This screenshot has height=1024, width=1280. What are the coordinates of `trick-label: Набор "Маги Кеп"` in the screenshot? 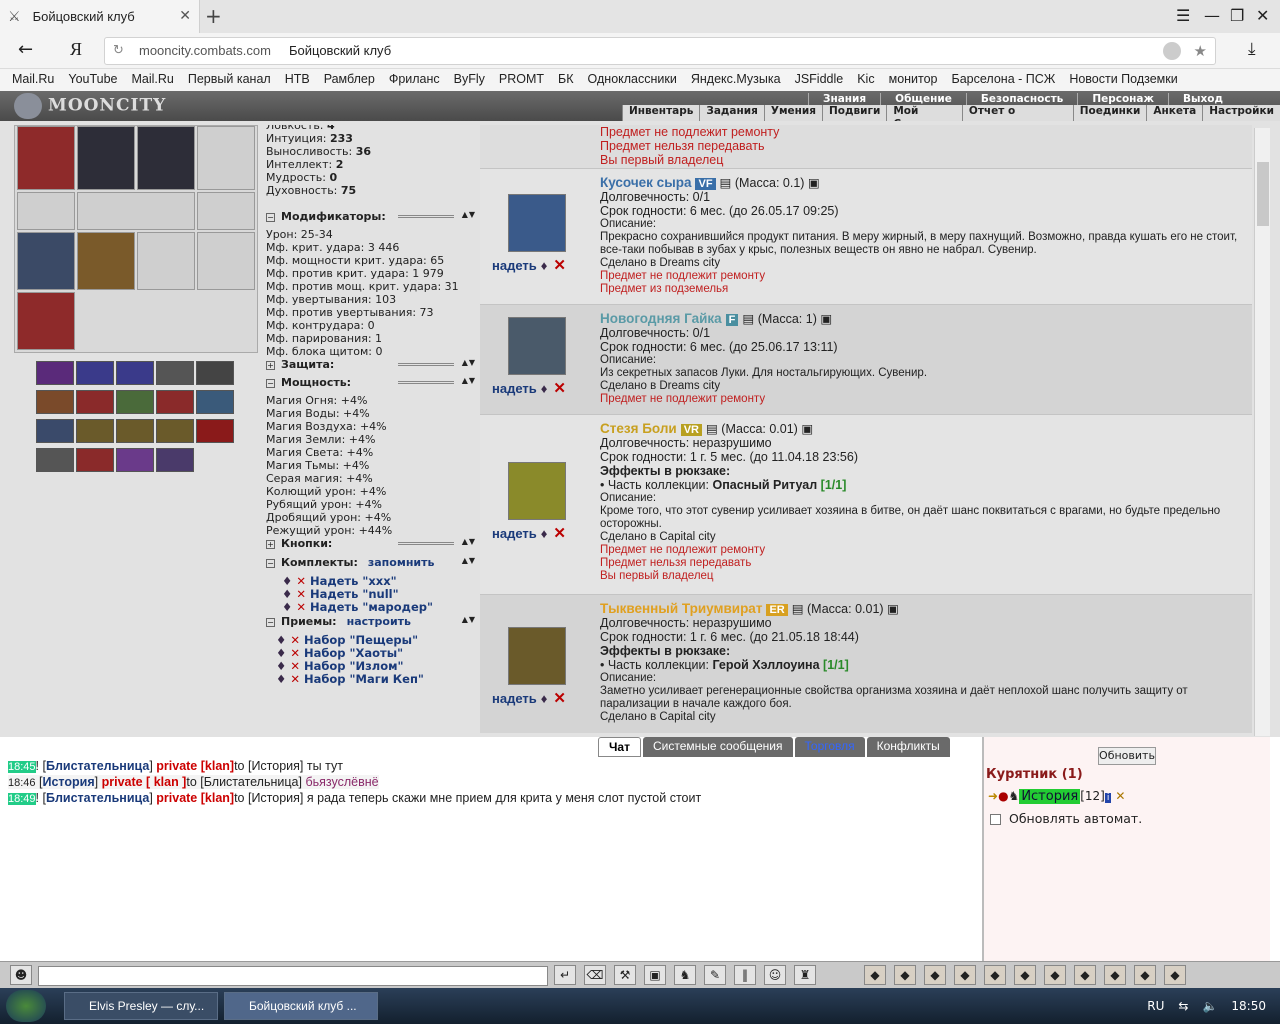 It's located at (364, 679).